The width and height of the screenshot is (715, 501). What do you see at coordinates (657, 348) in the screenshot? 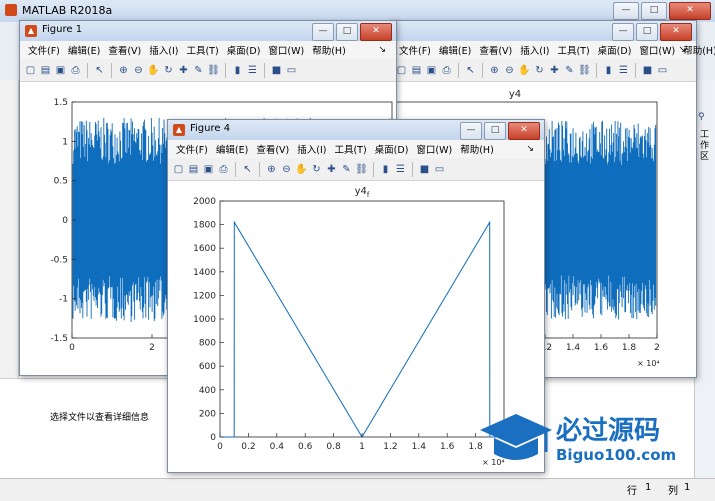
I see `x-tick-label: 2` at bounding box center [657, 348].